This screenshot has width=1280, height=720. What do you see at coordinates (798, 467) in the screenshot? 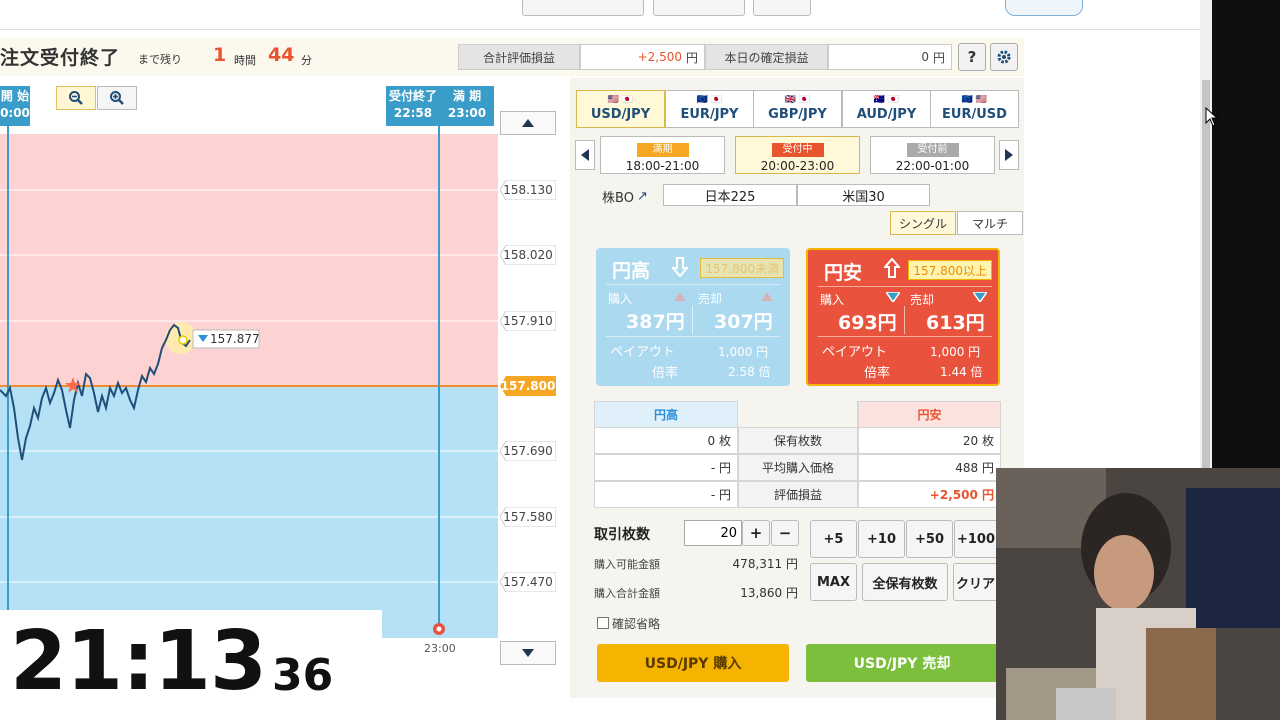
I see `holdings-label: 平均購入価格` at bounding box center [798, 467].